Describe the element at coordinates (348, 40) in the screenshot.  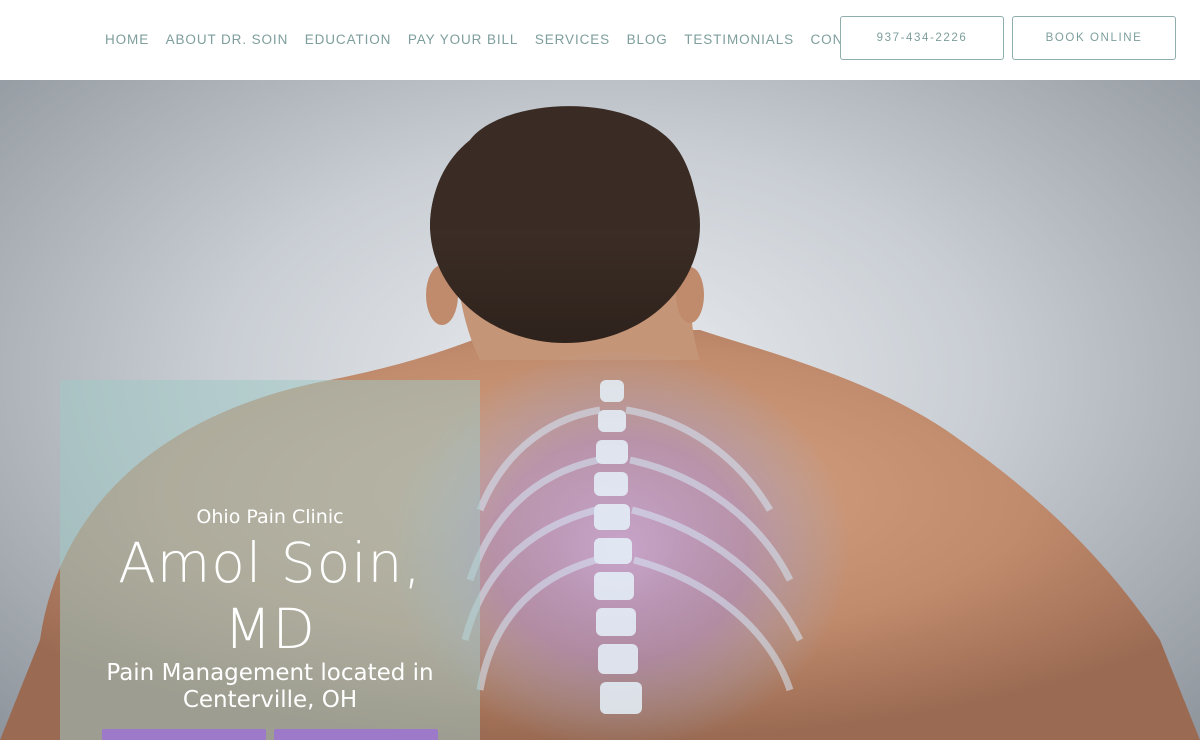
I see `nav-education-link: EDUCATION` at that location.